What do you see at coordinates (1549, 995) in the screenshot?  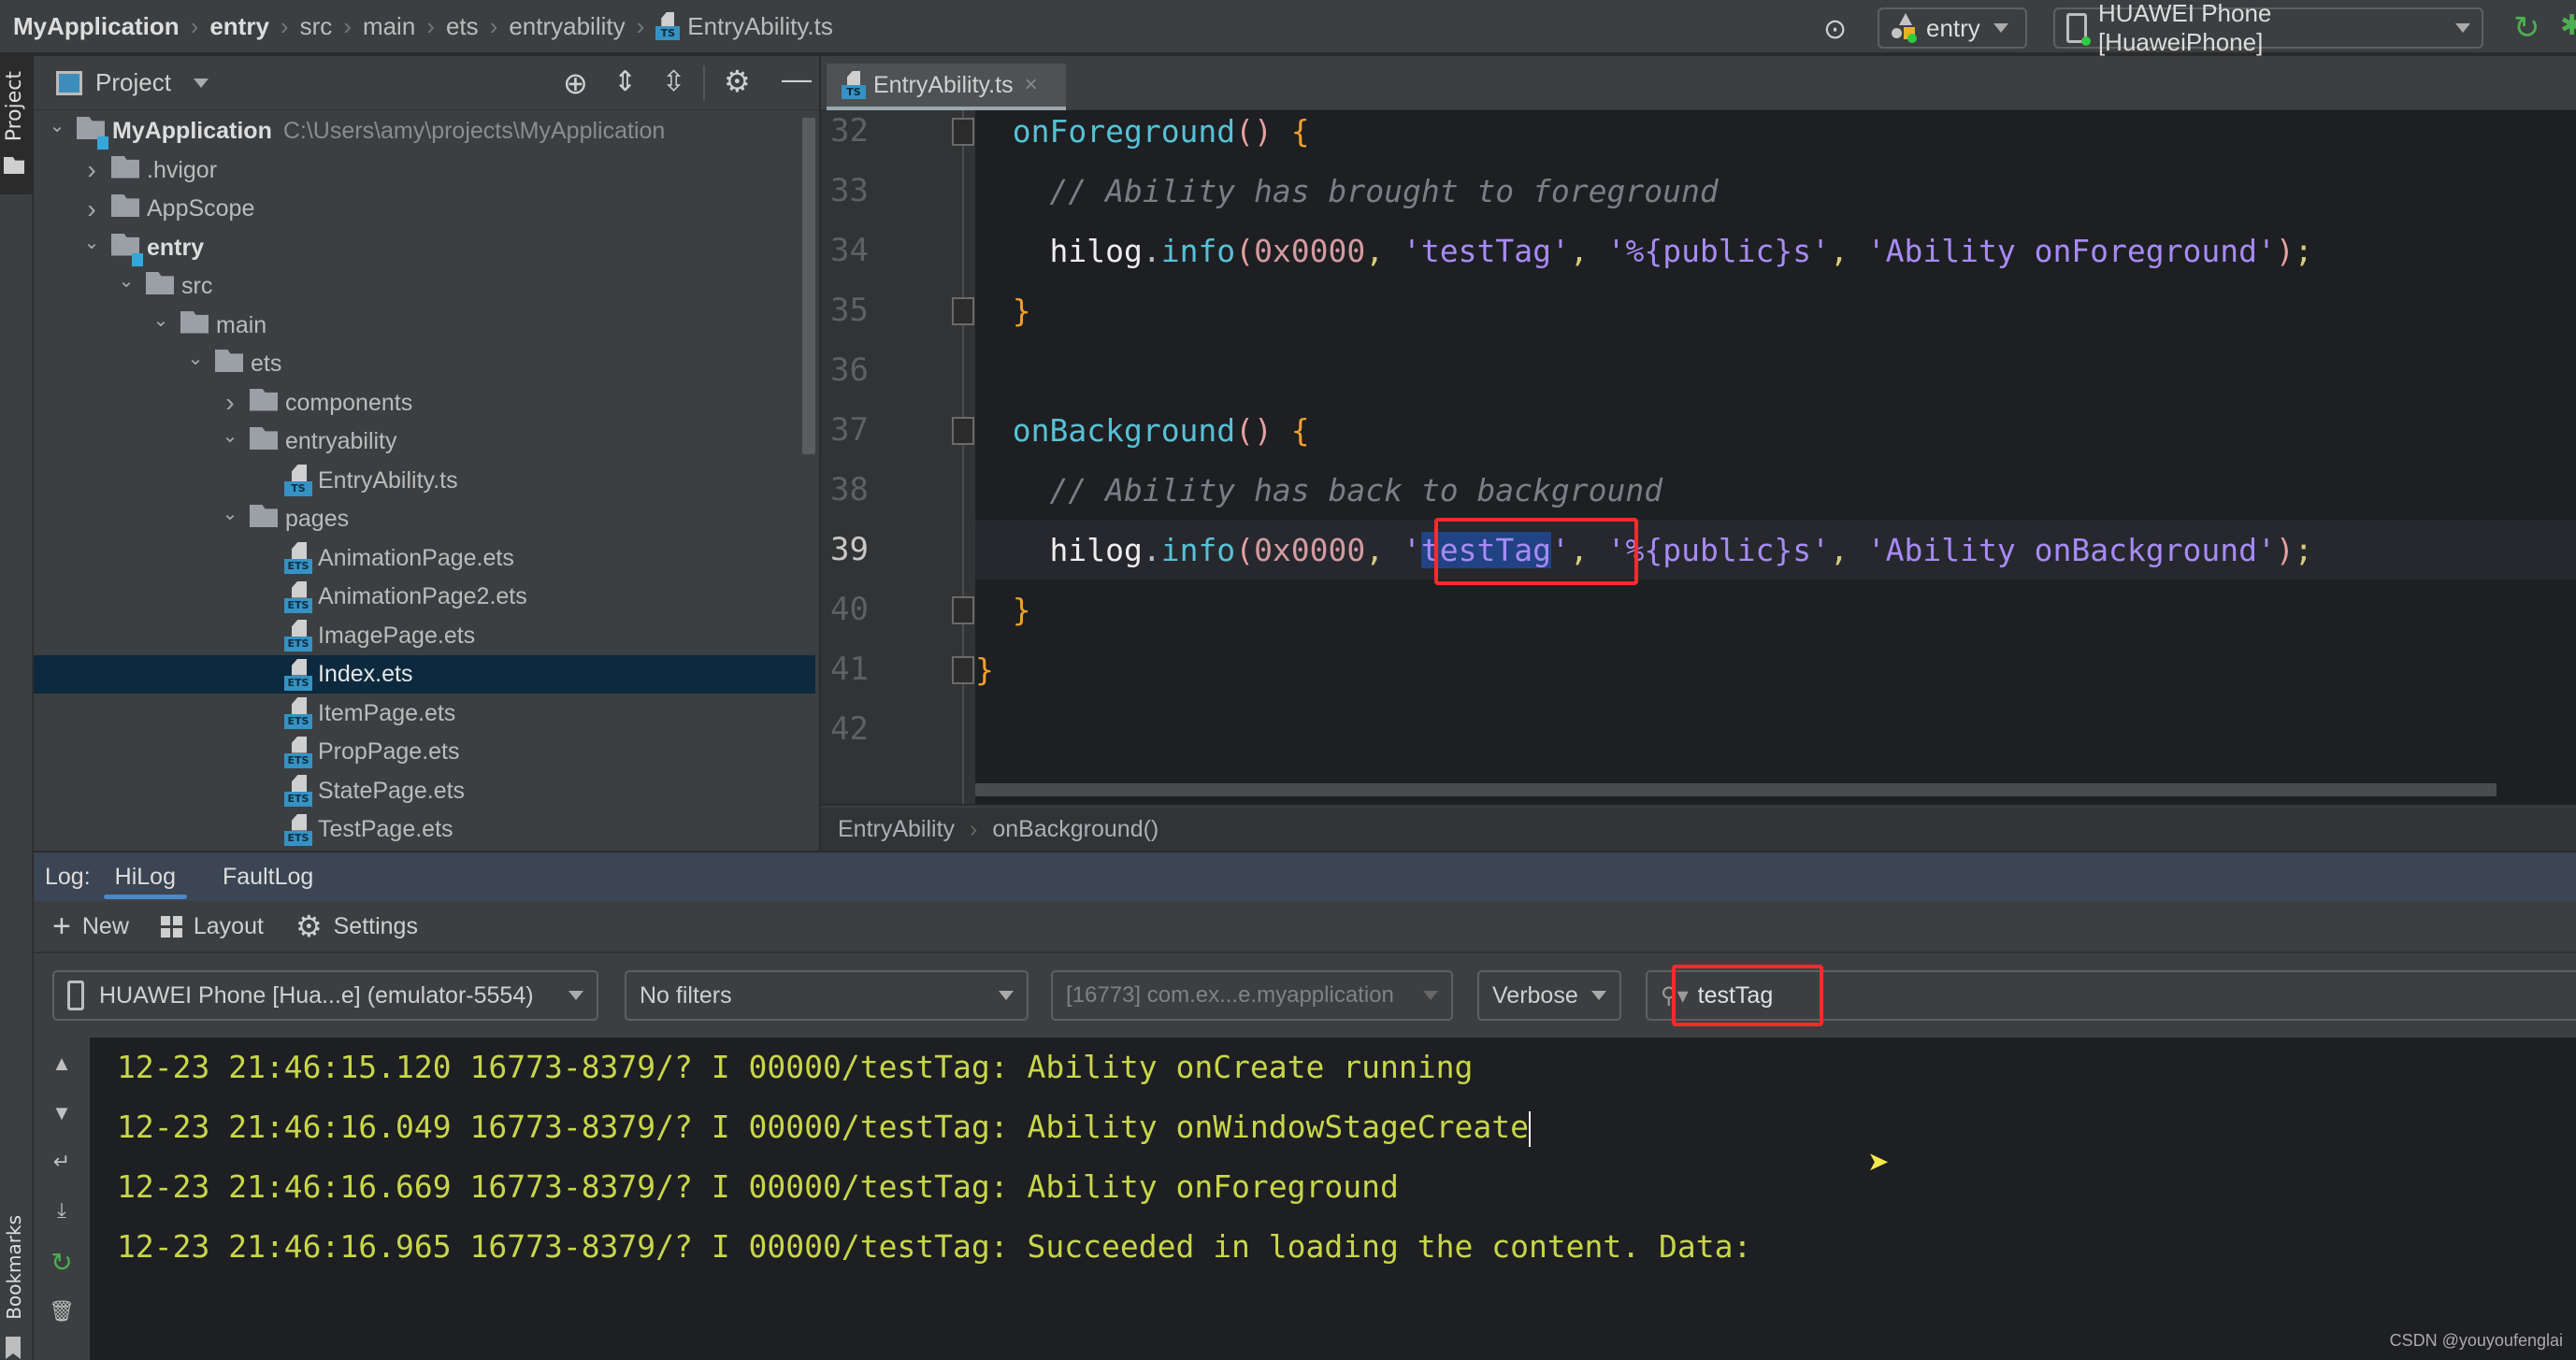 I see `log-level-select: Verbose` at bounding box center [1549, 995].